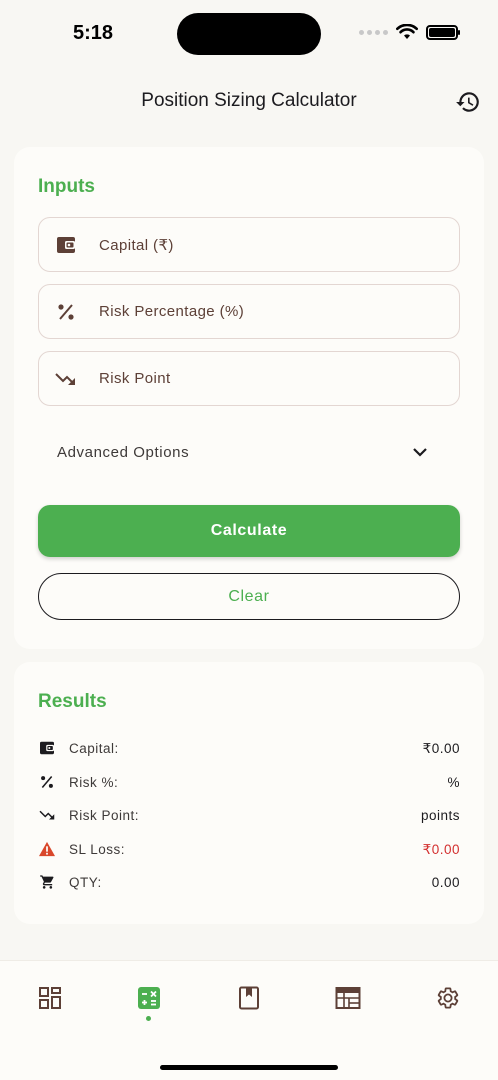 The height and width of the screenshot is (1080, 498). What do you see at coordinates (47, 849) in the screenshot?
I see `warning-icon` at bounding box center [47, 849].